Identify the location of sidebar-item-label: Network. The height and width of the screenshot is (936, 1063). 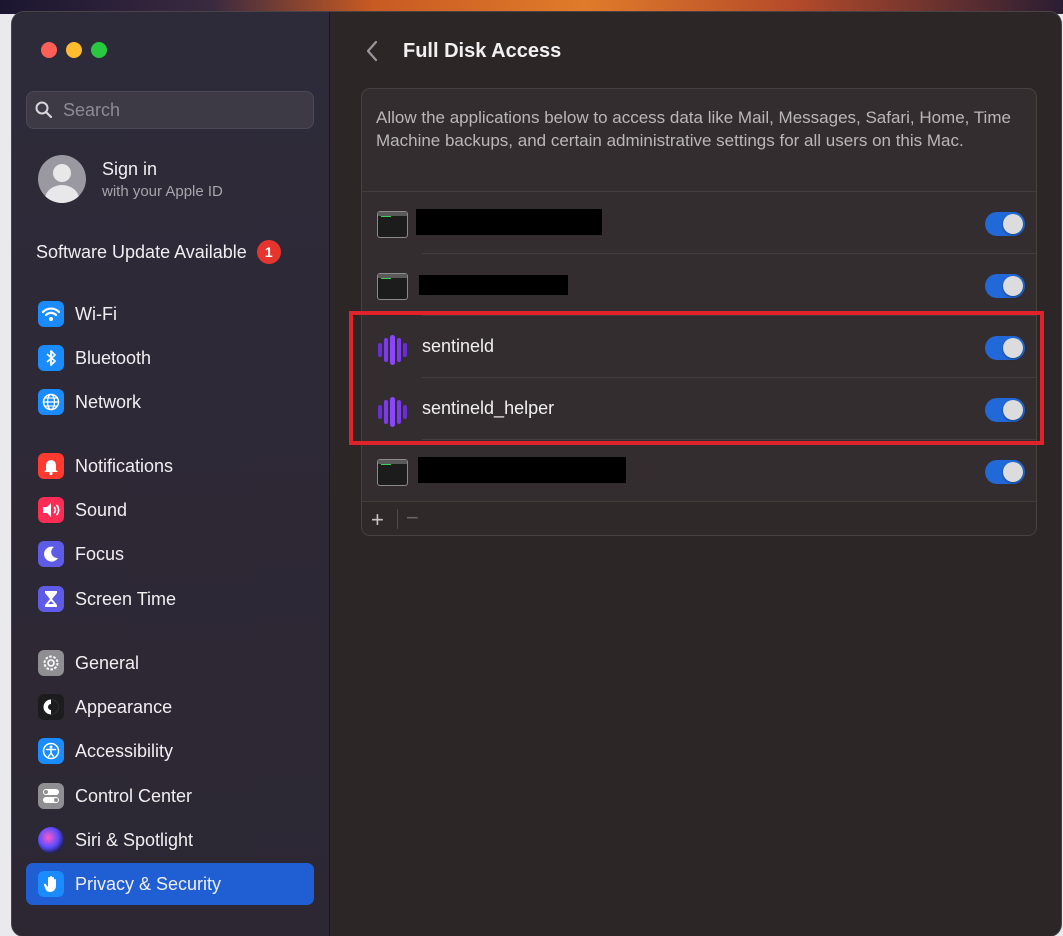
(108, 401).